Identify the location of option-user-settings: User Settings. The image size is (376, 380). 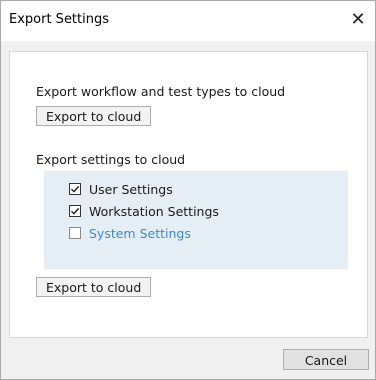
(121, 189).